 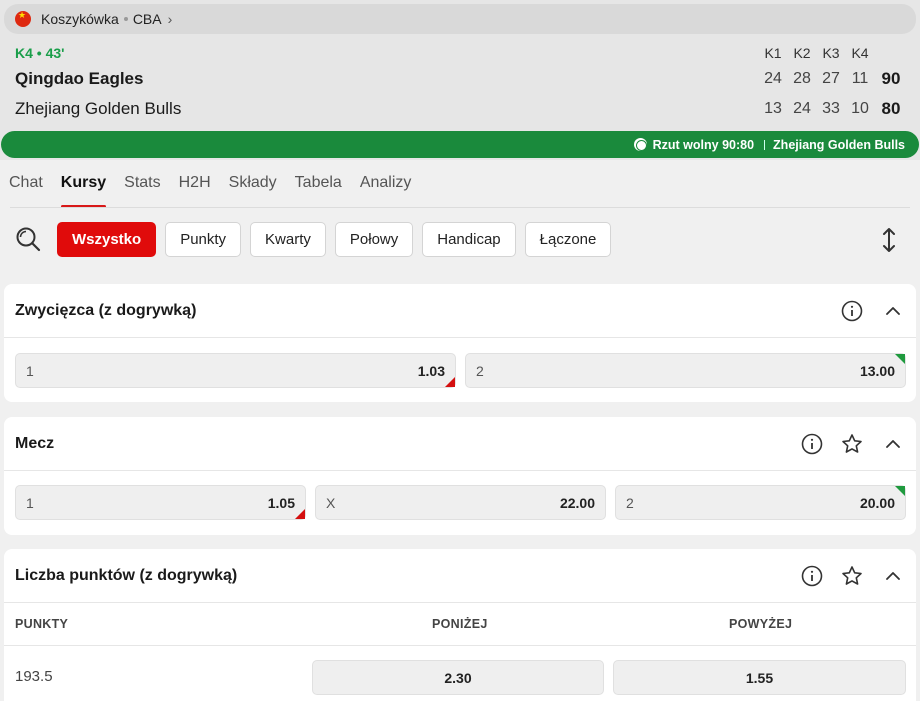 I want to click on column-header-under: PONIŻEJ, so click(x=460, y=624).